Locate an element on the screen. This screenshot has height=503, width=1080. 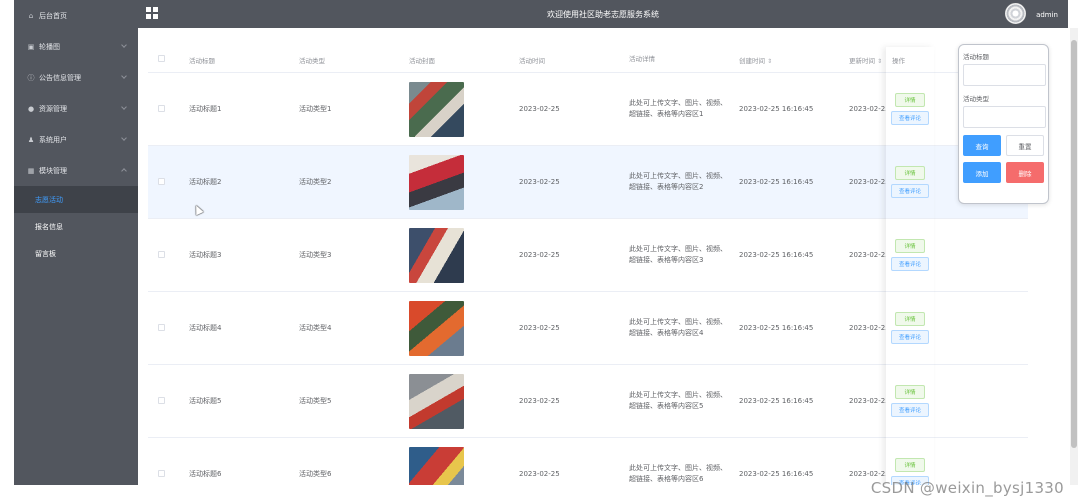
scrollbar-thumb is located at coordinates (1074, 244).